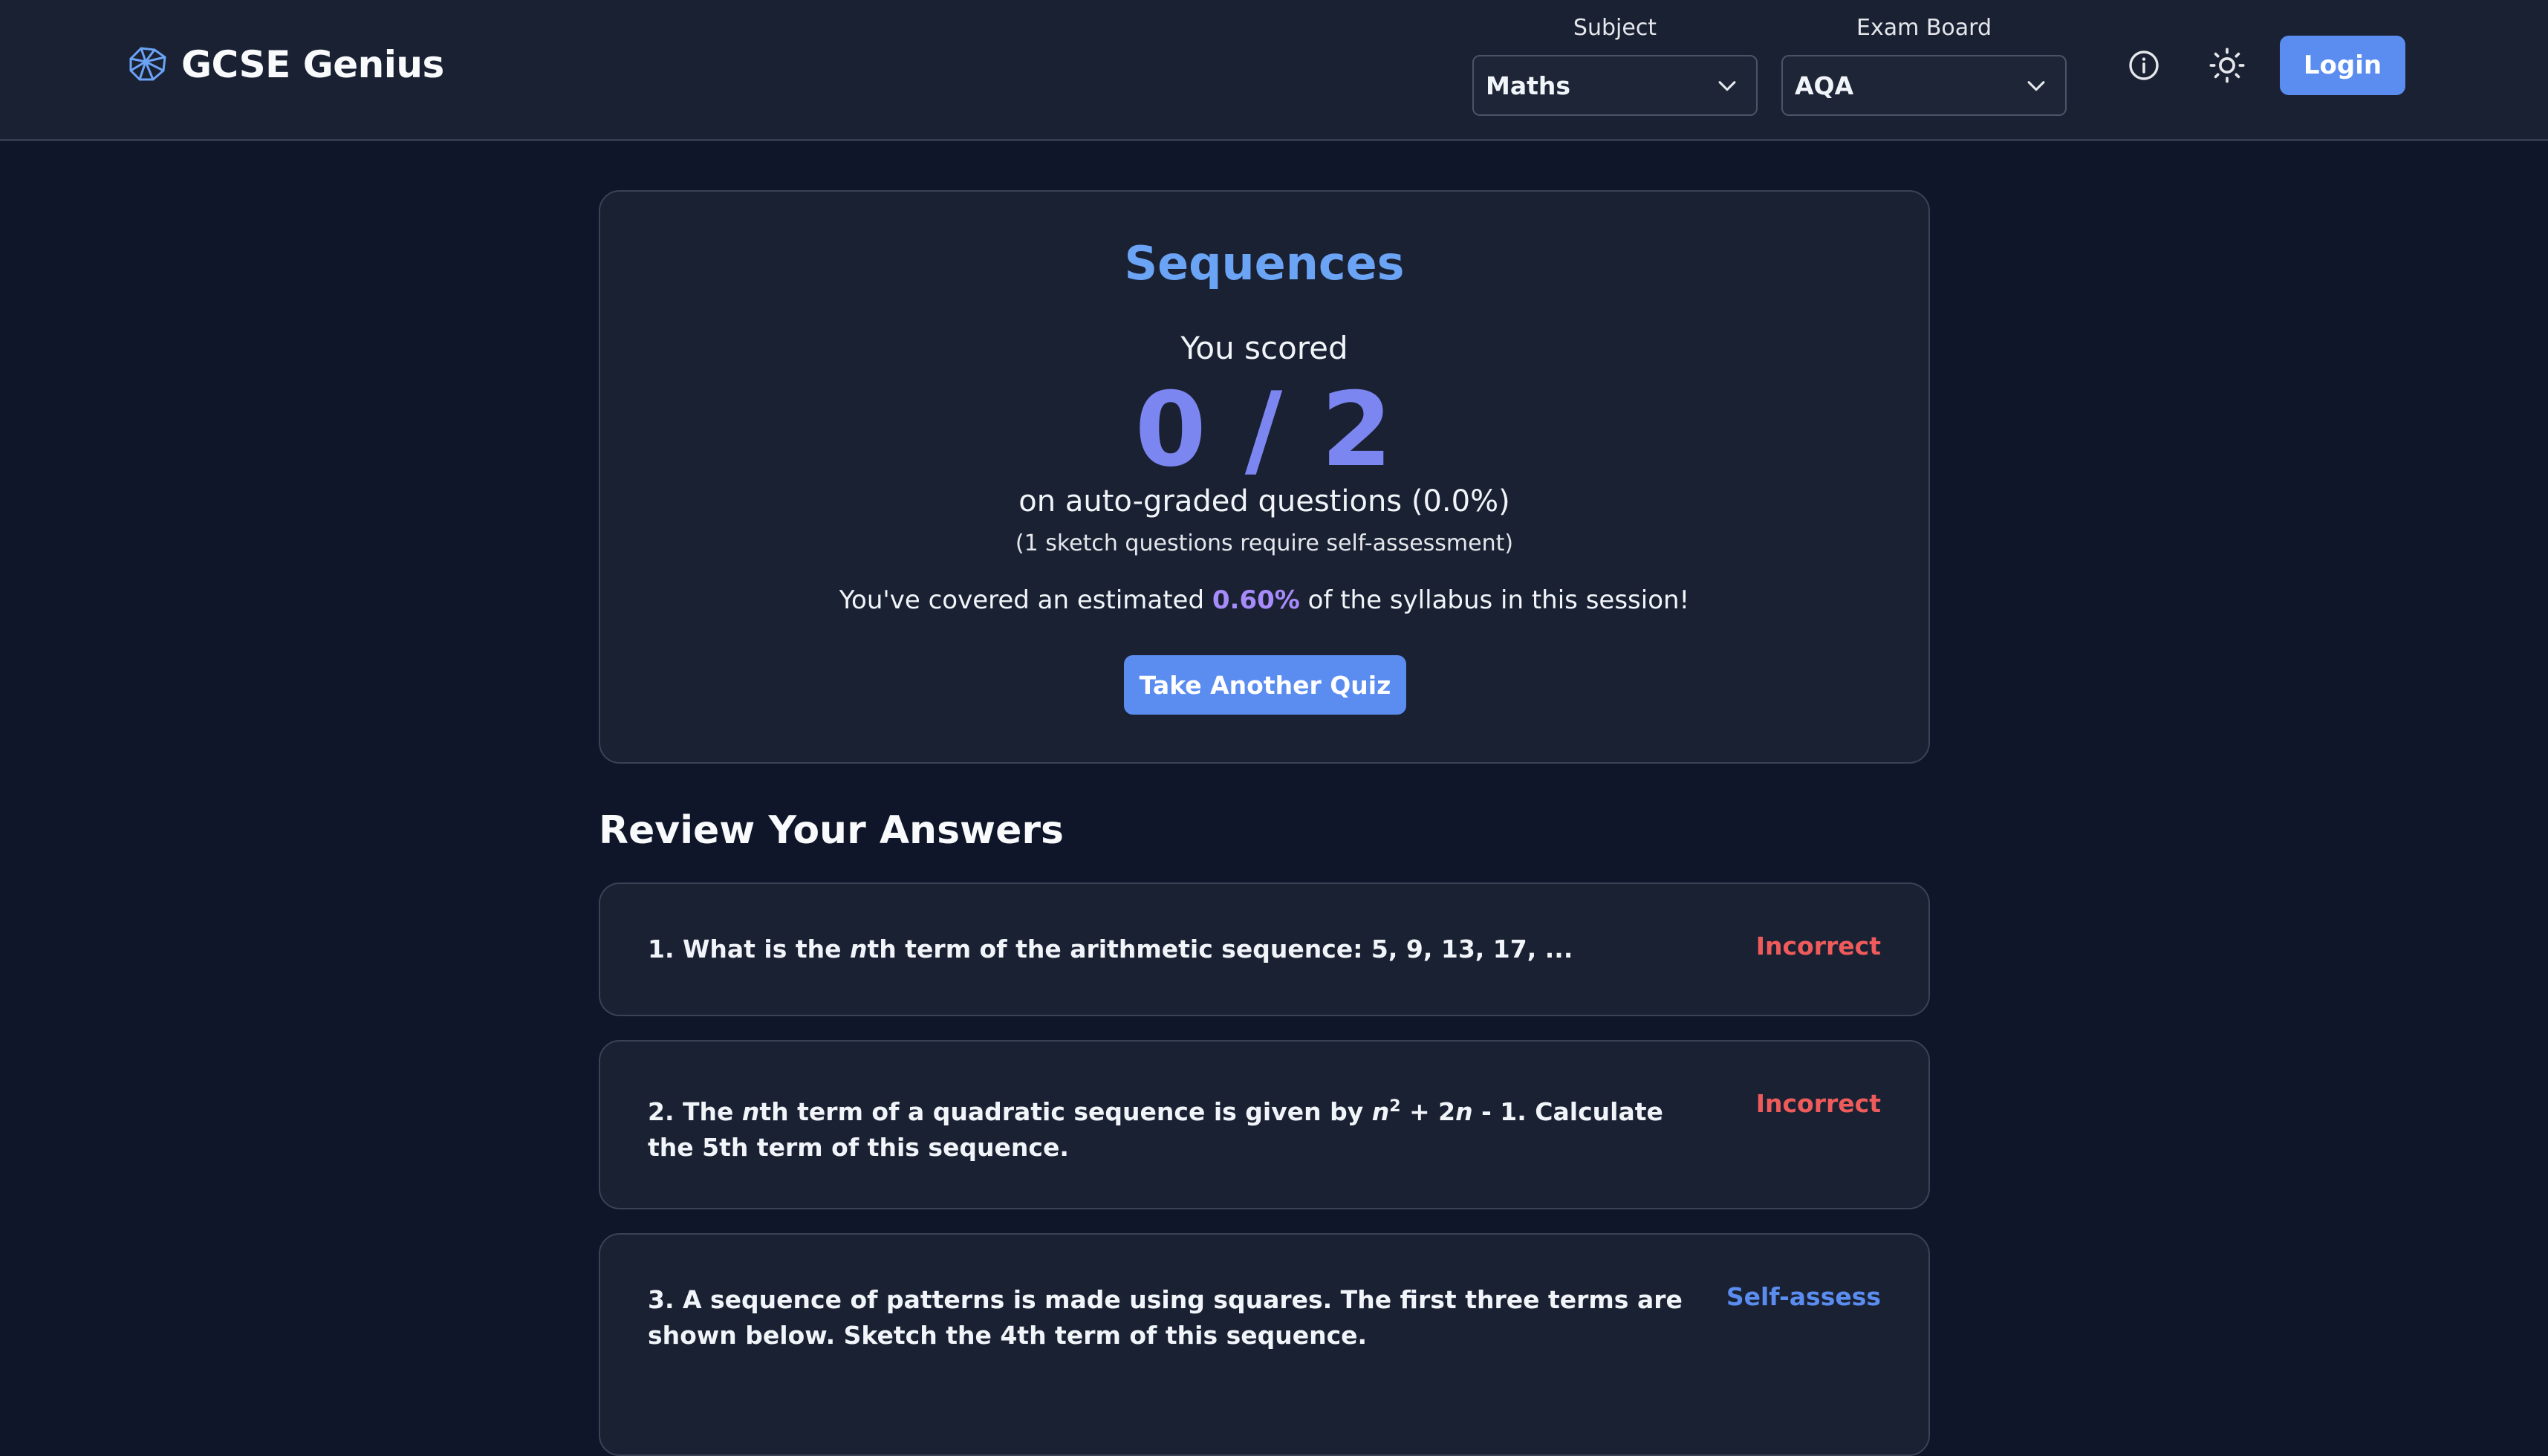  I want to click on info-icon, so click(2144, 66).